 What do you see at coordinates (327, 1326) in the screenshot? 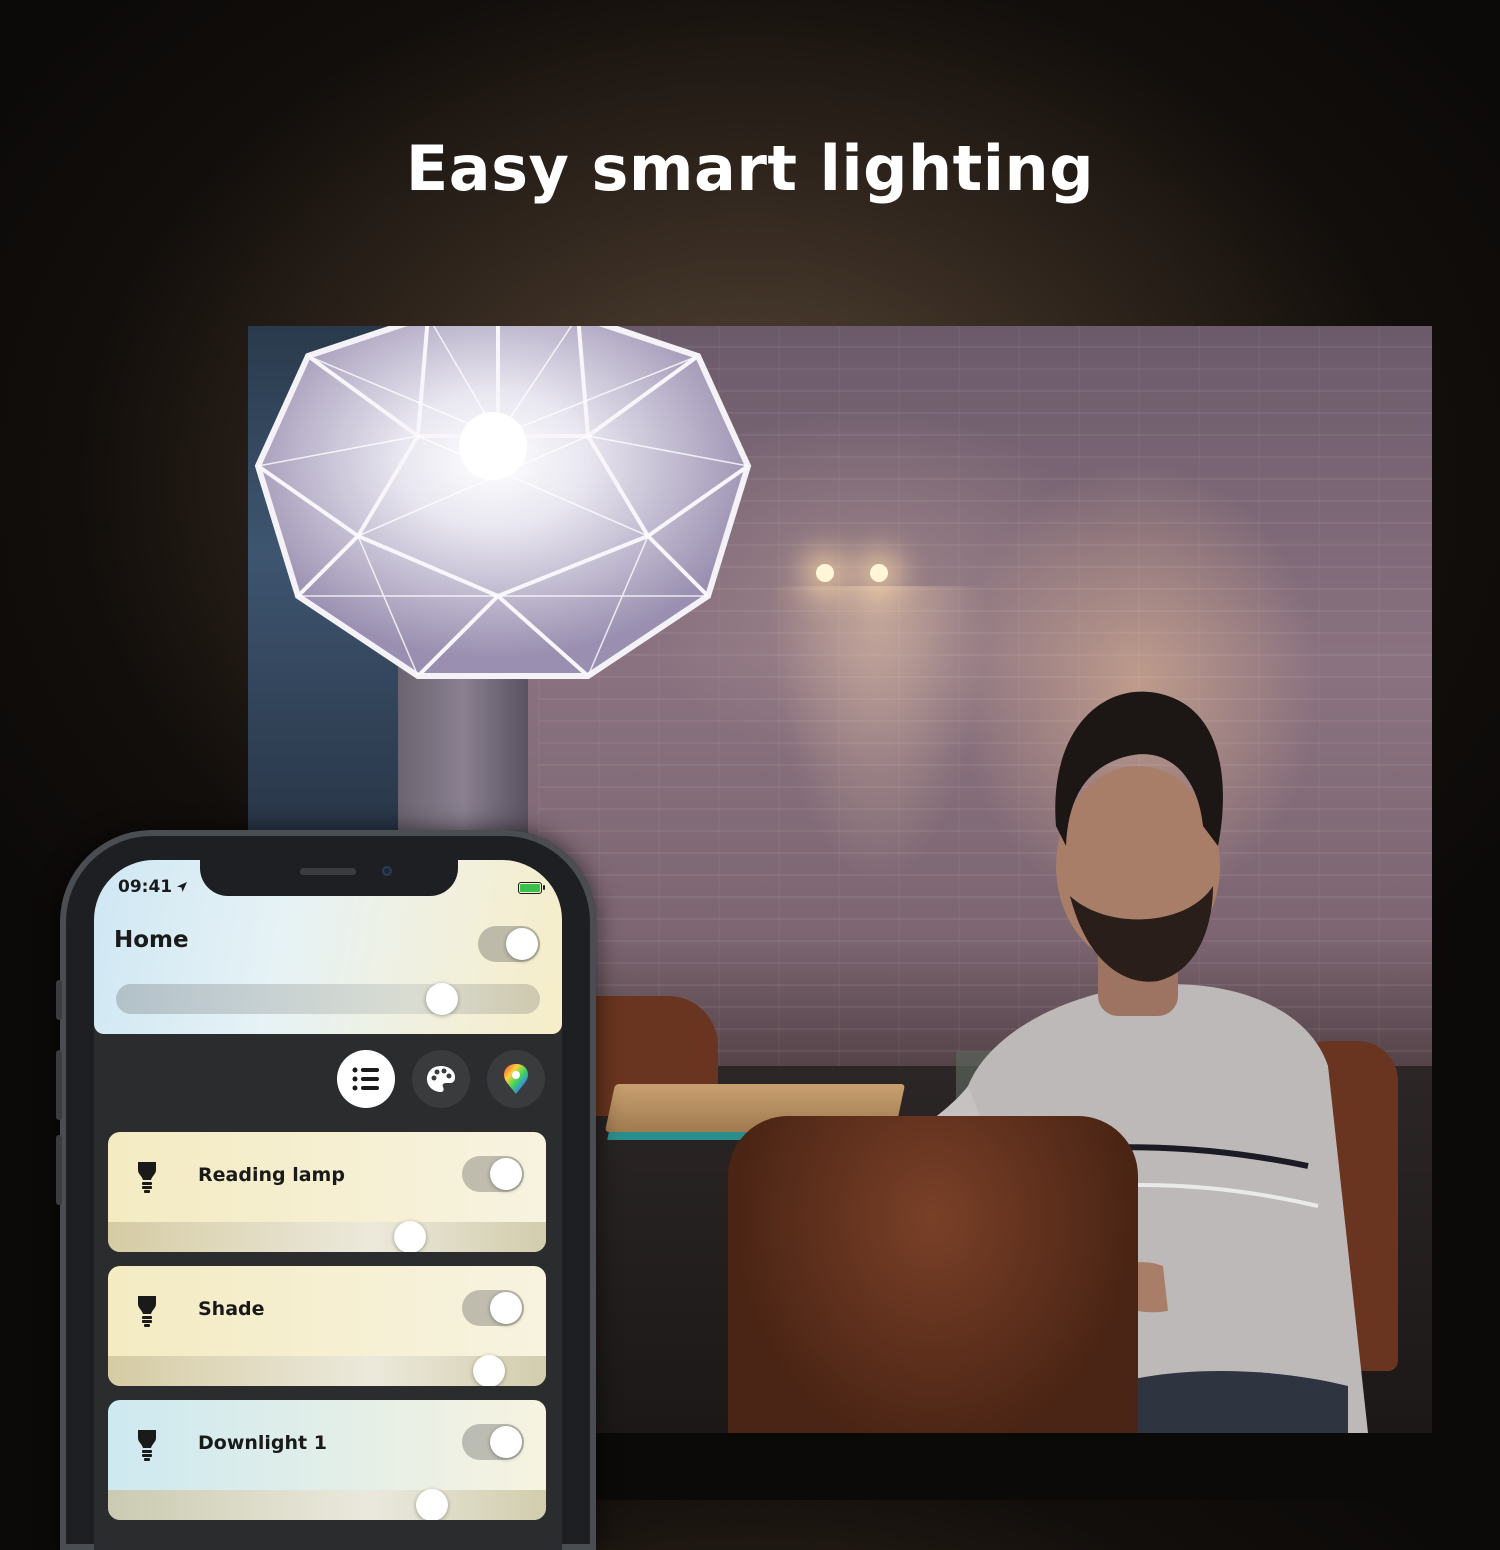
I see `light-card: Shade` at bounding box center [327, 1326].